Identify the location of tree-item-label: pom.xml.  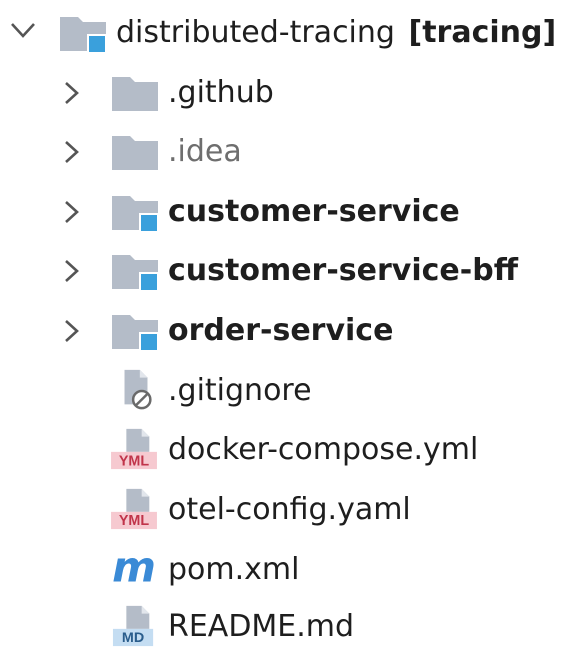
(234, 569).